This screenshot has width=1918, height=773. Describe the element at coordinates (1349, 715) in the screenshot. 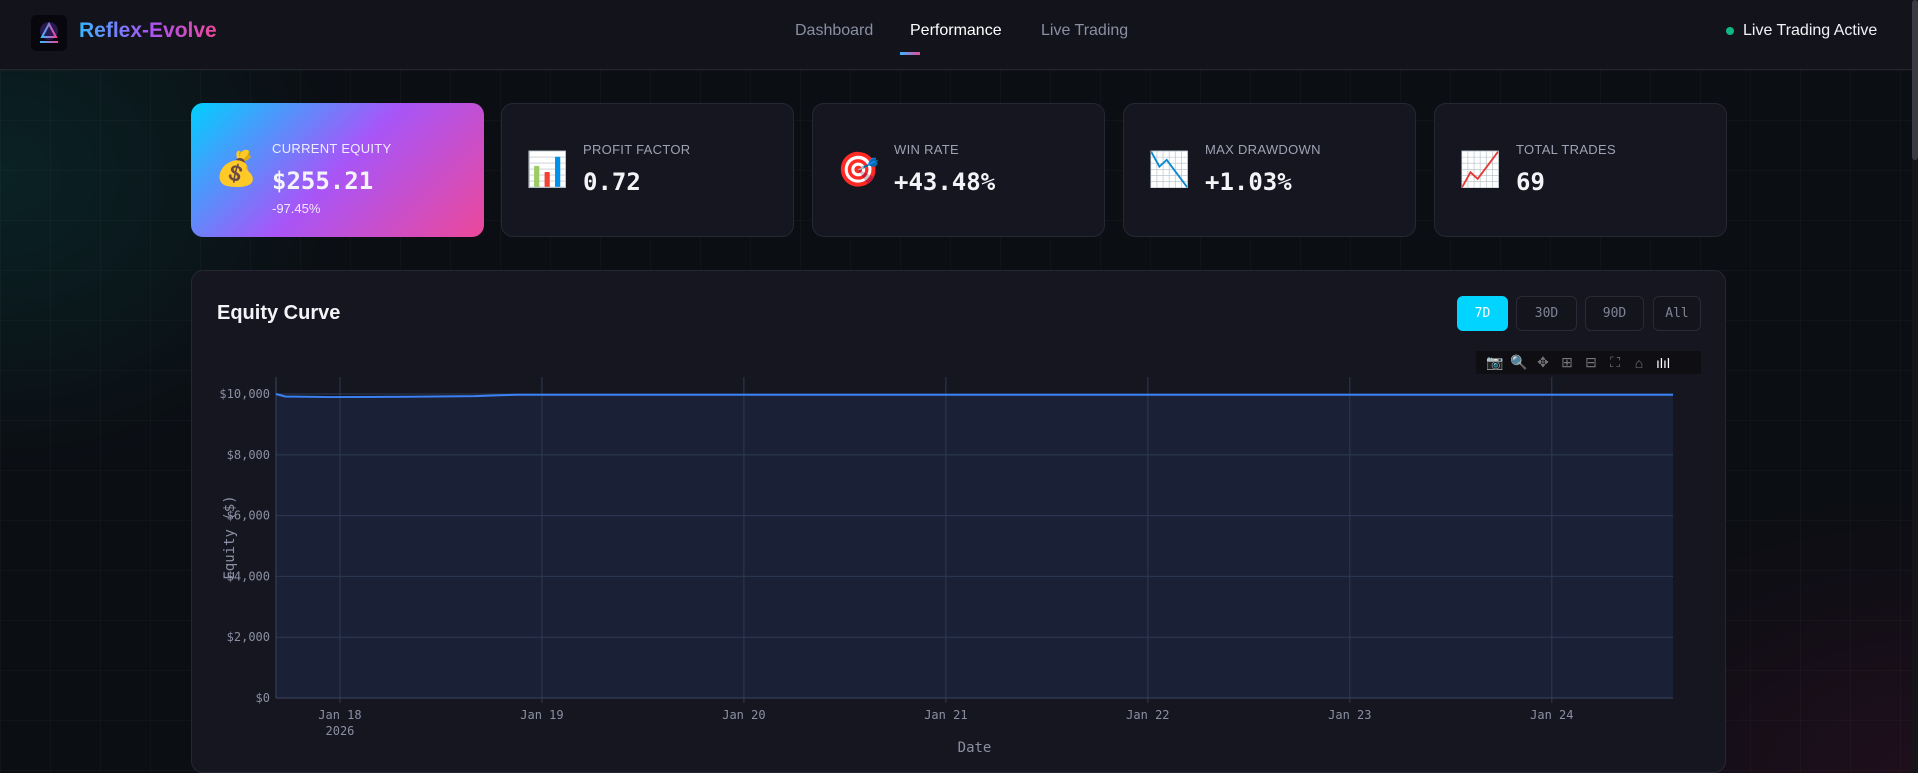

I see `x-tick-label: Jan 23` at that location.